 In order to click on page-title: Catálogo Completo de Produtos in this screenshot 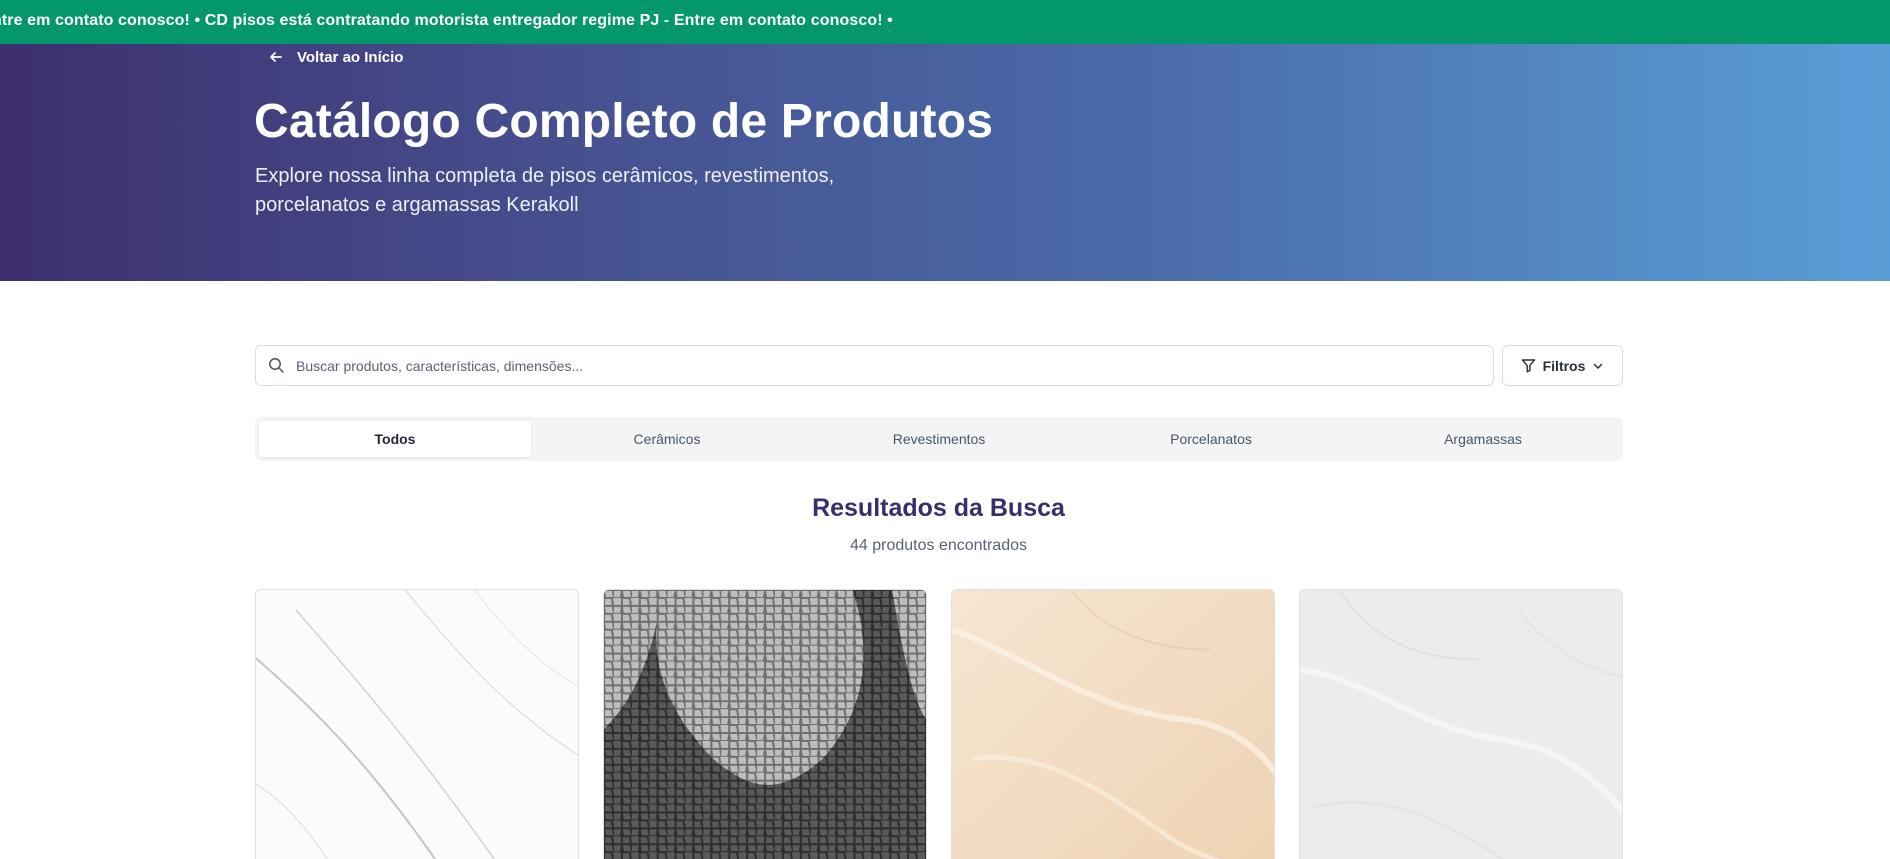, I will do `click(624, 121)`.